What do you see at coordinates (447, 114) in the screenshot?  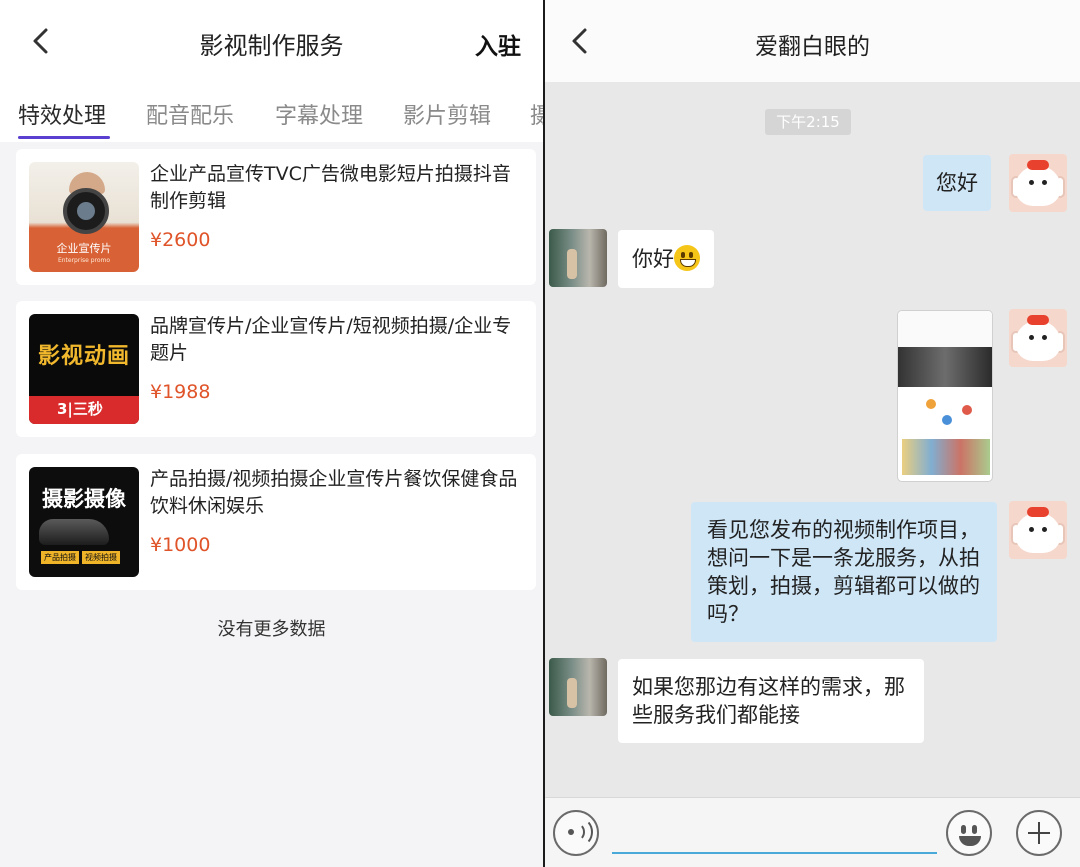 I see `tab-editing: 影片剪辑` at bounding box center [447, 114].